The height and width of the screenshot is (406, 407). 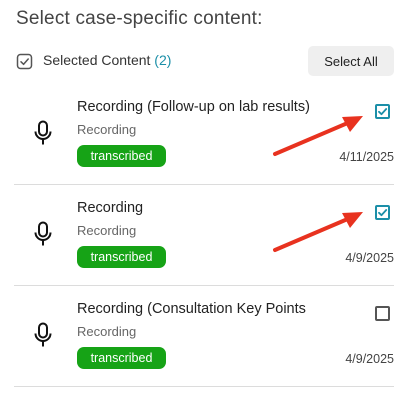 I want to click on checkbox-selected-icon, so click(x=24, y=61).